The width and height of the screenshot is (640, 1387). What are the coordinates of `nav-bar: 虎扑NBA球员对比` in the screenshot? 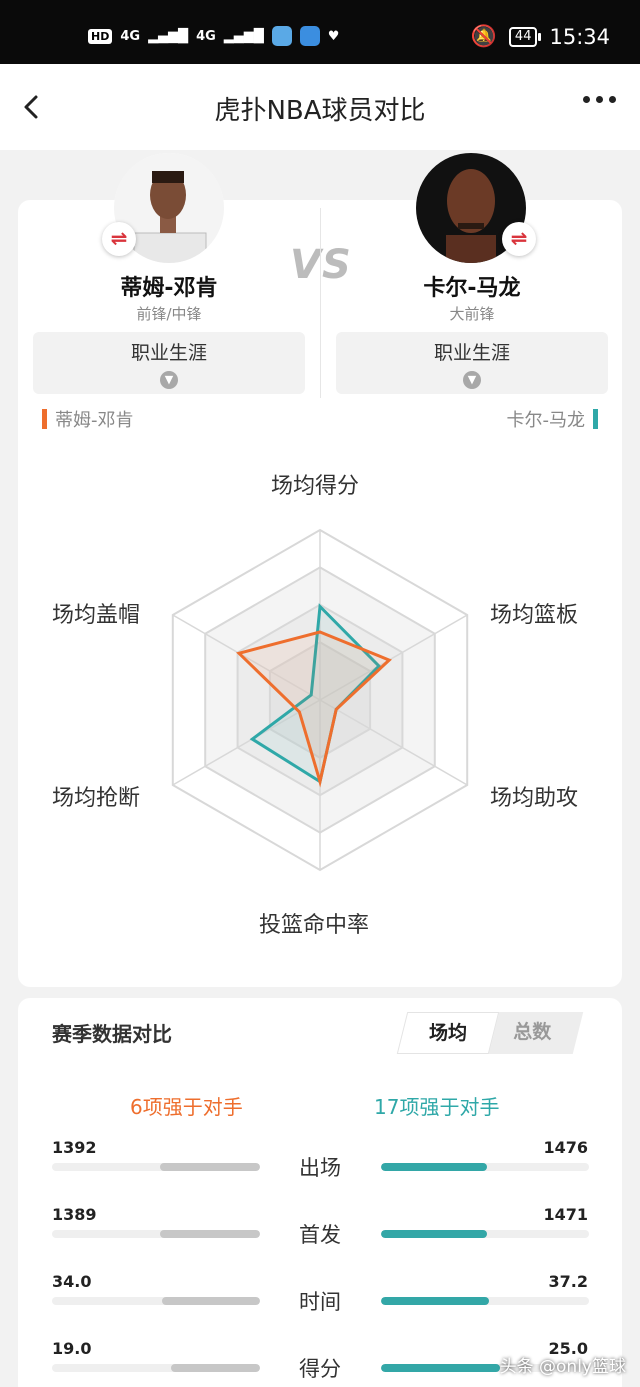 It's located at (320, 107).